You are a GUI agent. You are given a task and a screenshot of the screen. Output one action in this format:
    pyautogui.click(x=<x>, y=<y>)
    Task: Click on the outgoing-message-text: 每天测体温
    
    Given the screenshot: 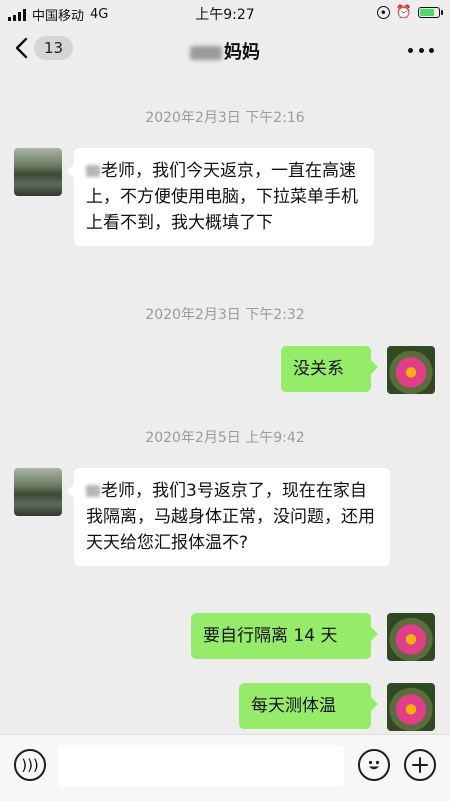 What is the action you would take?
    pyautogui.click(x=293, y=706)
    